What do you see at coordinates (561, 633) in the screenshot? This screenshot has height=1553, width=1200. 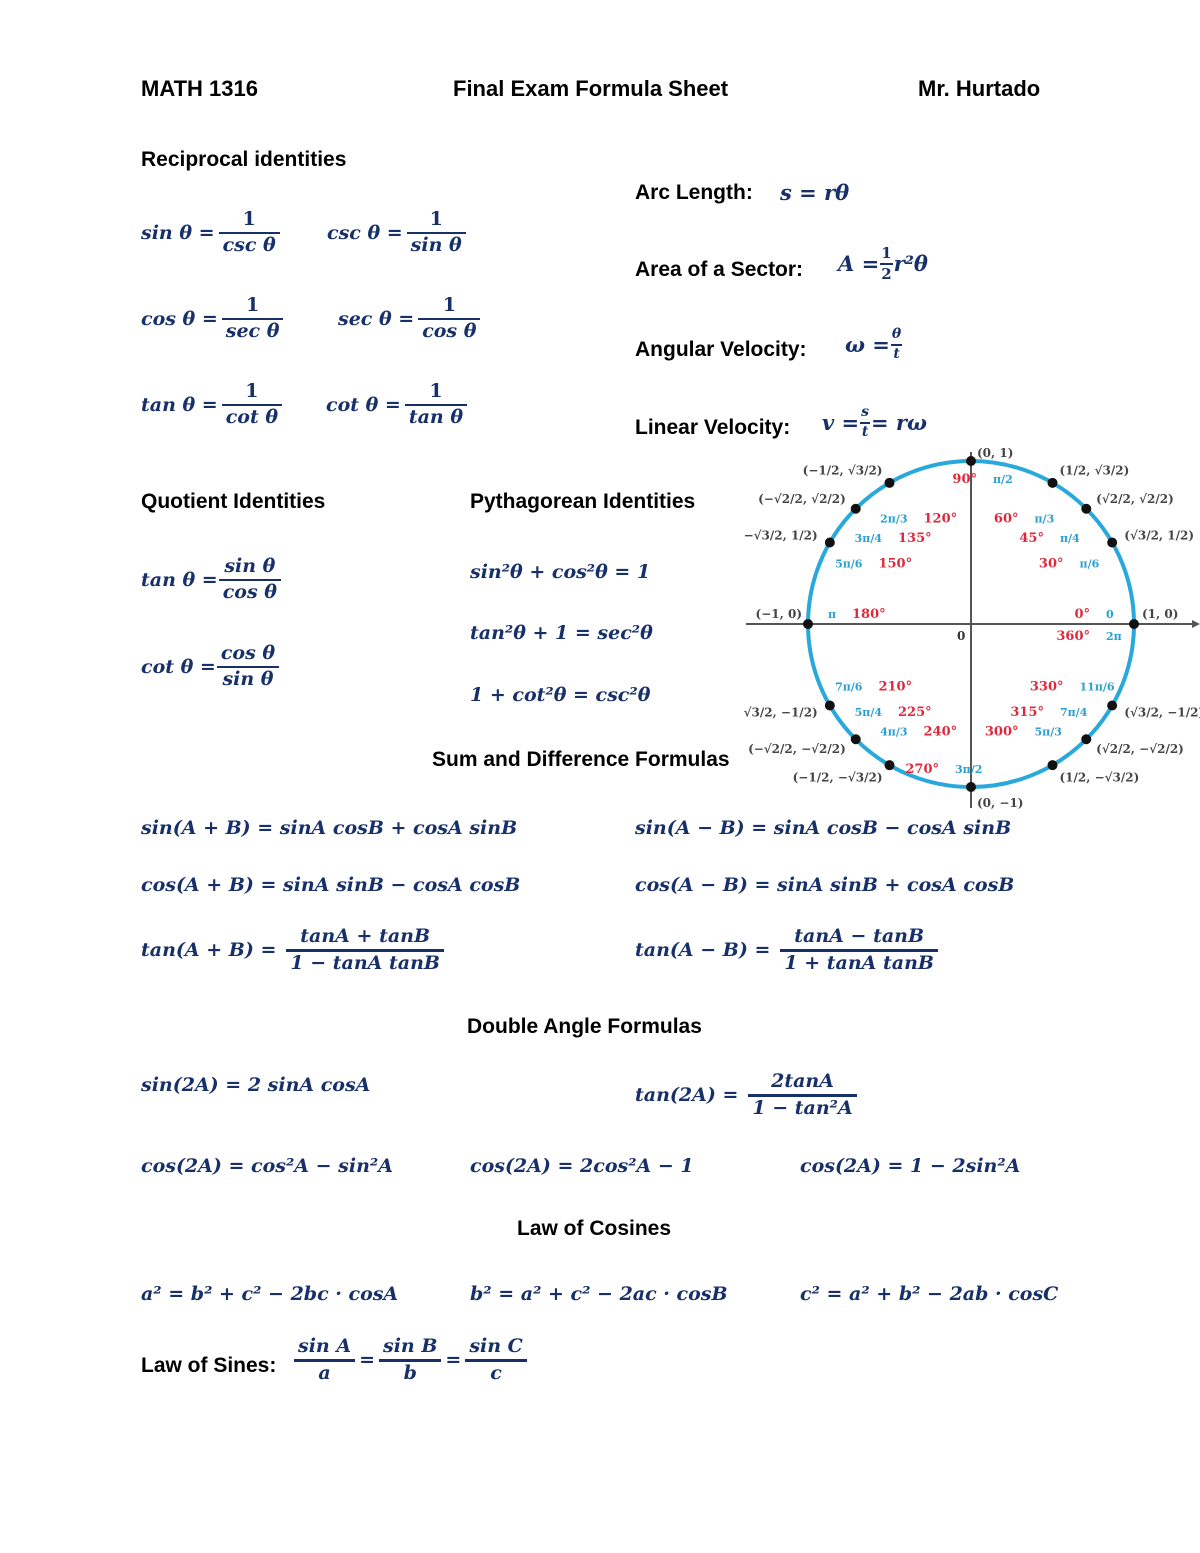 I see `pythagorean-2: tan²θ + 1 = sec²θ` at bounding box center [561, 633].